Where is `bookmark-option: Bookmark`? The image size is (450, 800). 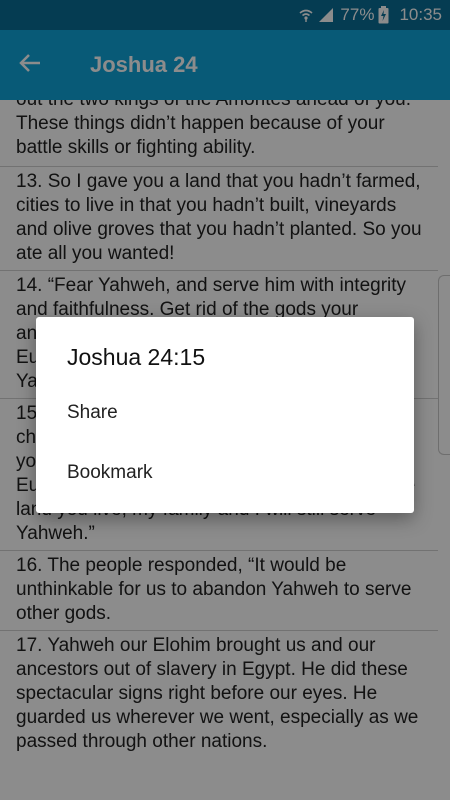
bookmark-option: Bookmark is located at coordinates (225, 473).